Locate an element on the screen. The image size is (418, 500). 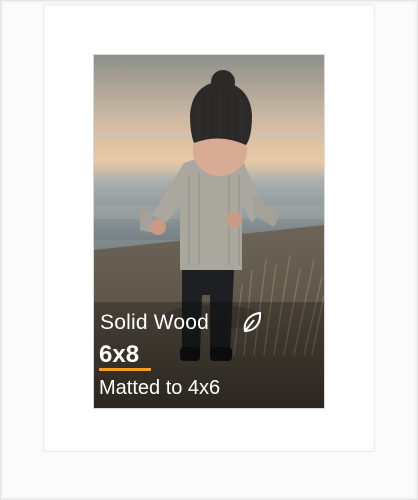
leaf-icon is located at coordinates (252, 323).